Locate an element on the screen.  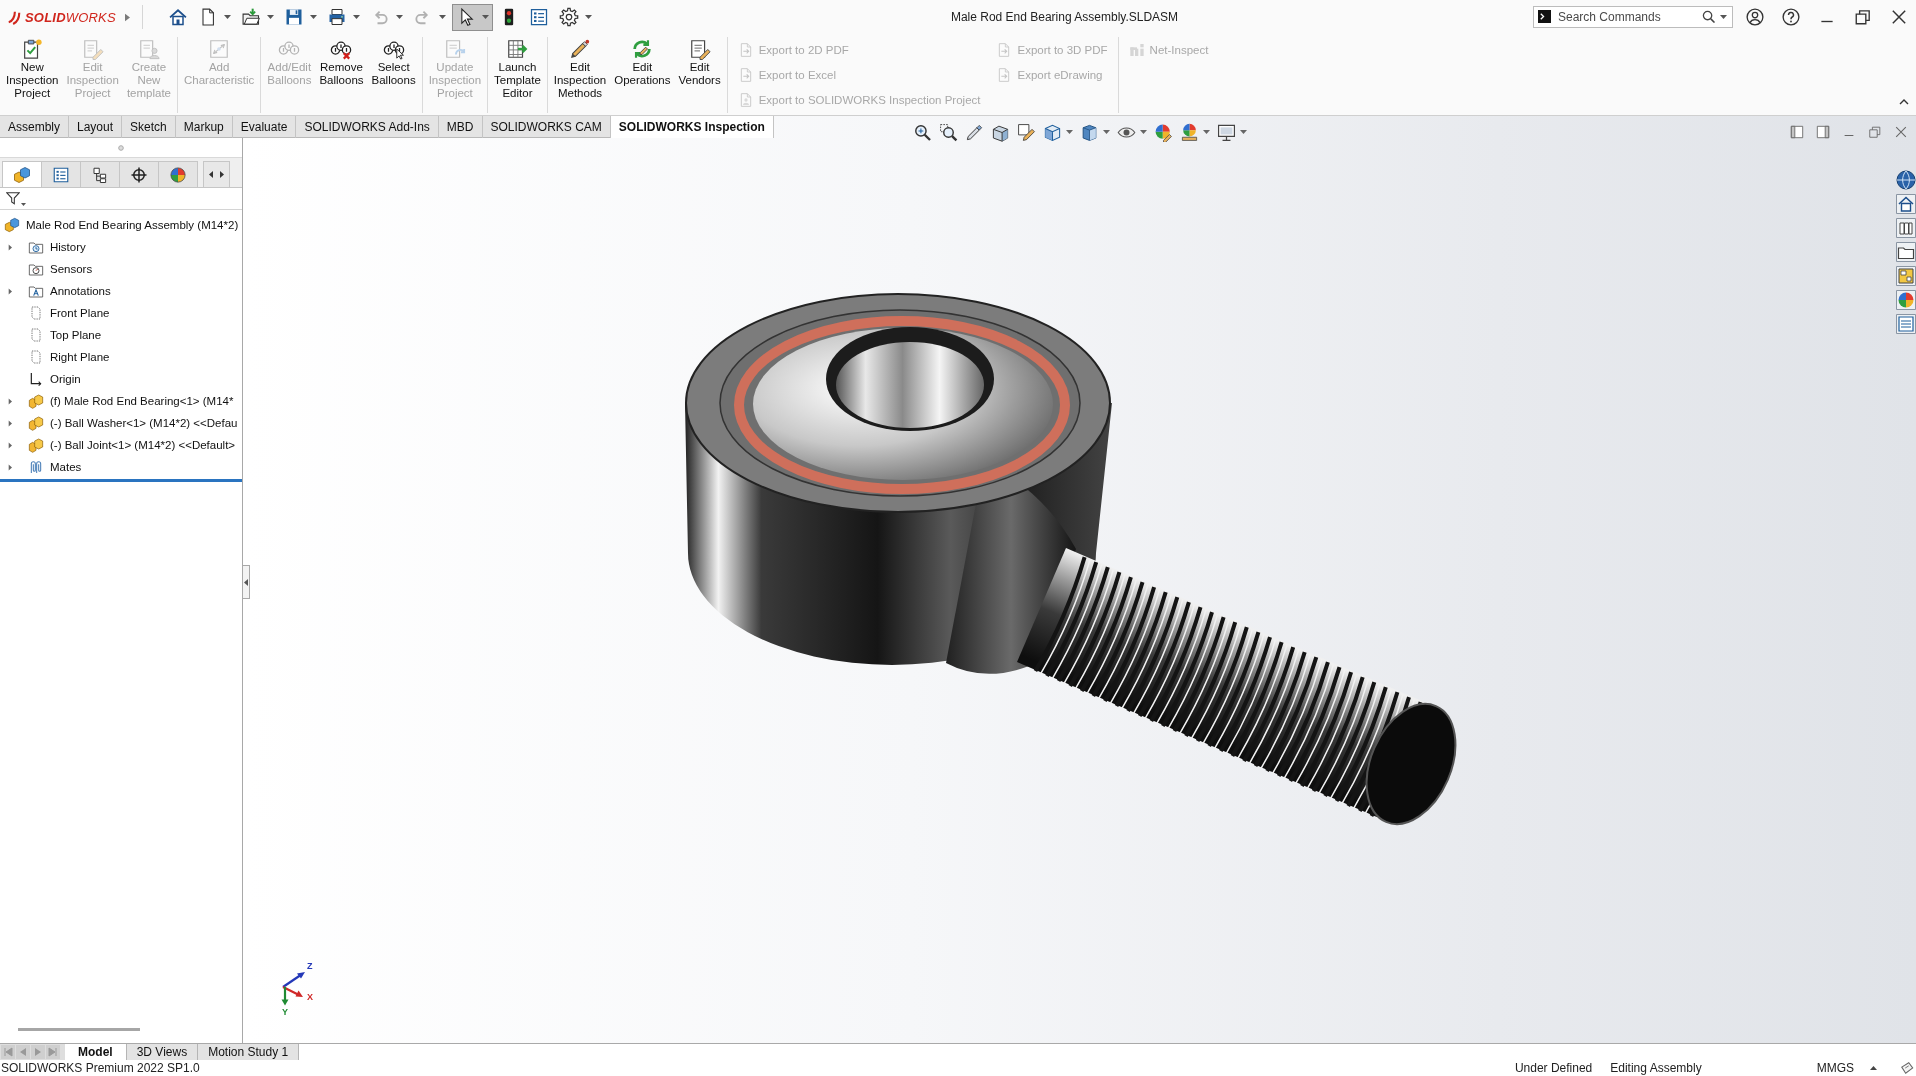
model-tab: 3D Views is located at coordinates (162, 1052).